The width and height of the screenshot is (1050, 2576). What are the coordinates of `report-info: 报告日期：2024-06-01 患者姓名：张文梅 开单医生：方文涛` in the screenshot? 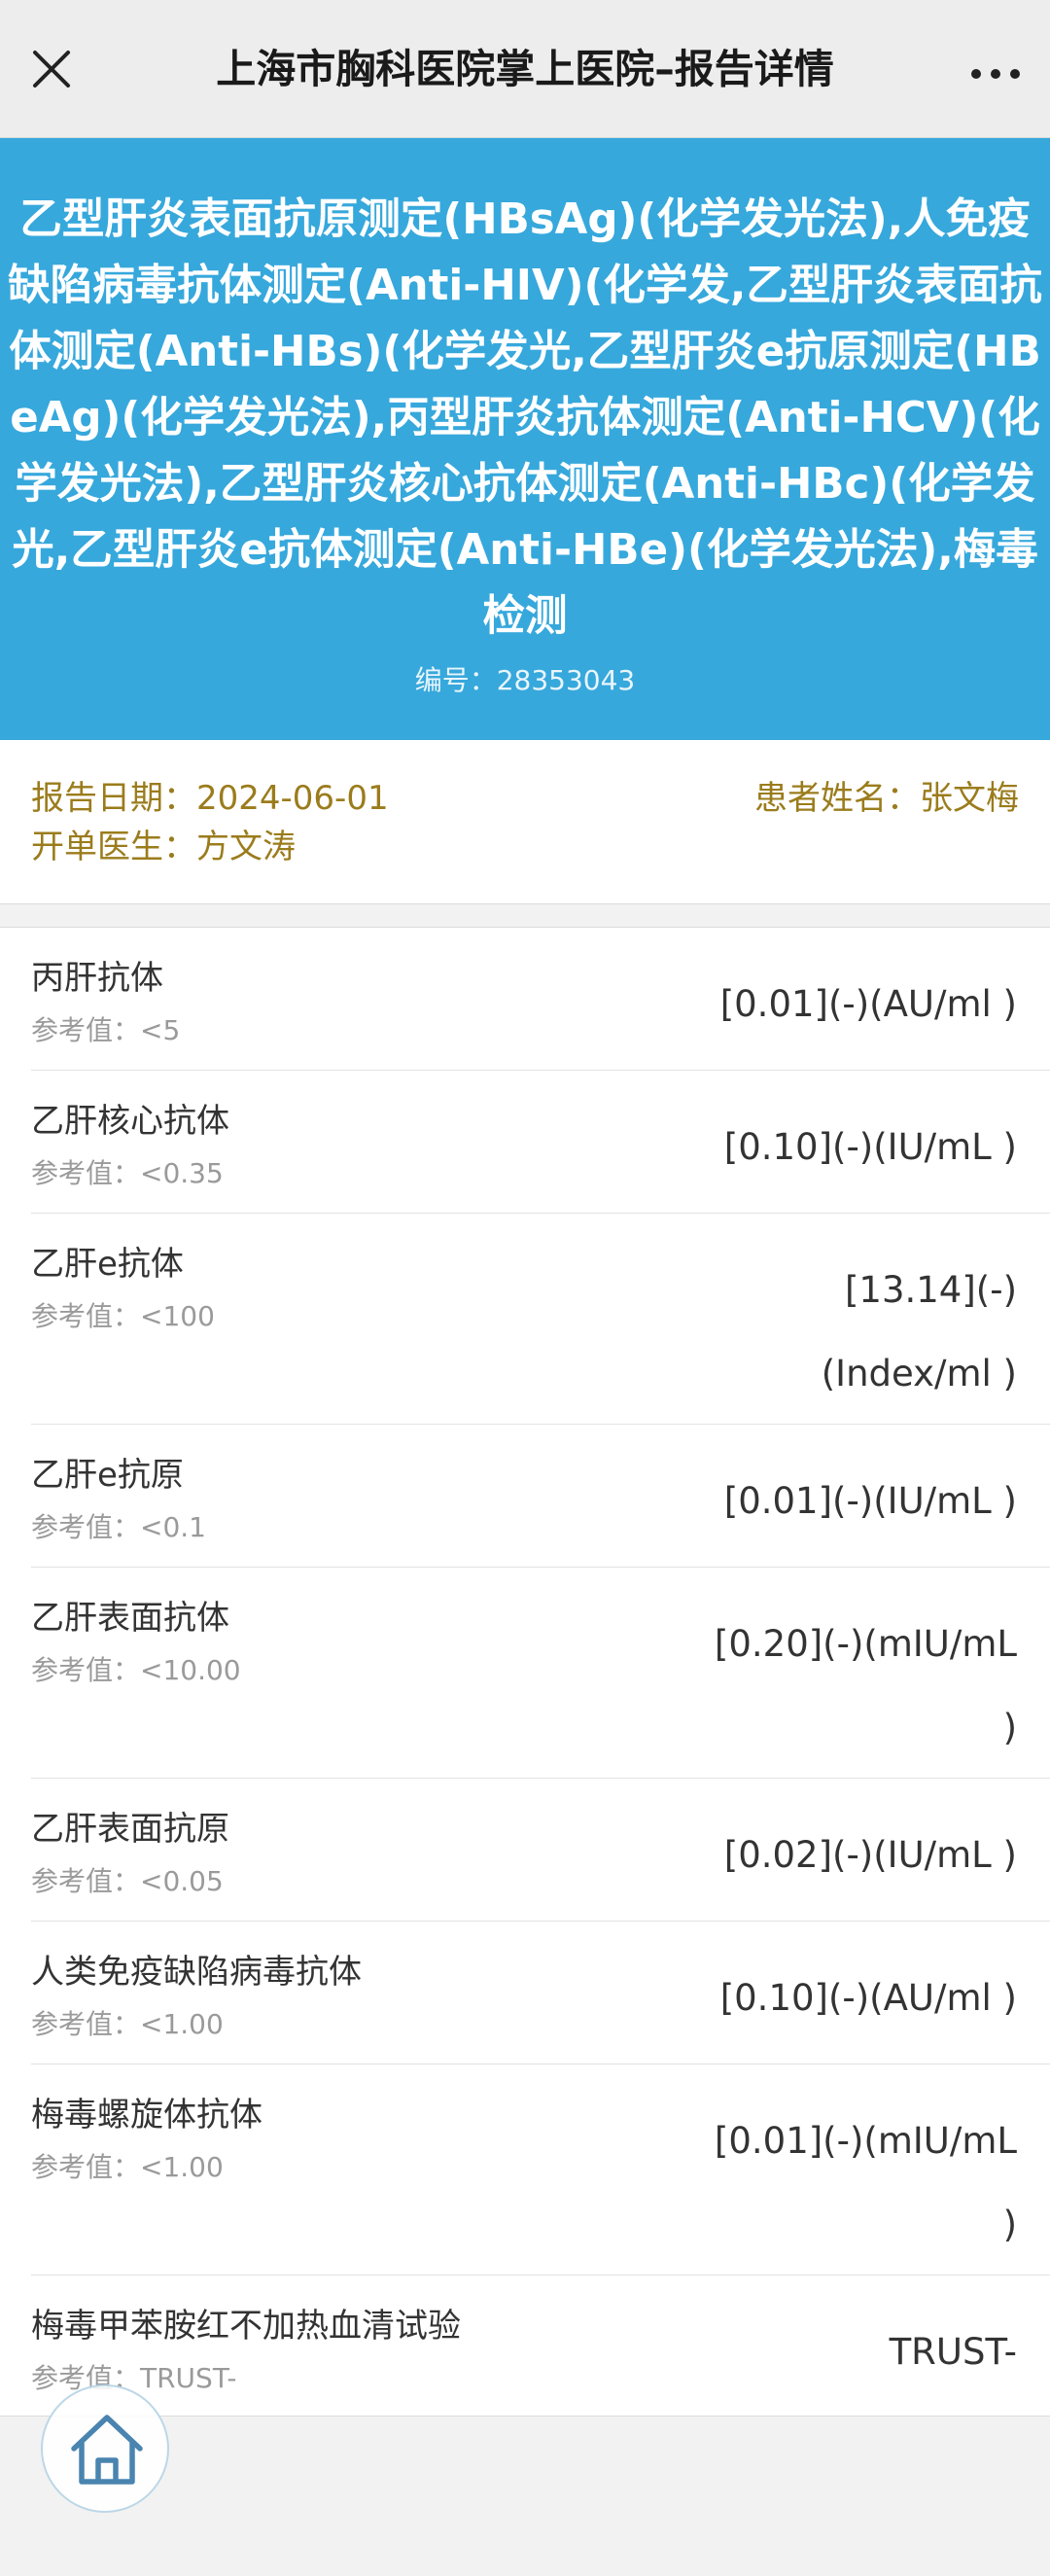 It's located at (525, 822).